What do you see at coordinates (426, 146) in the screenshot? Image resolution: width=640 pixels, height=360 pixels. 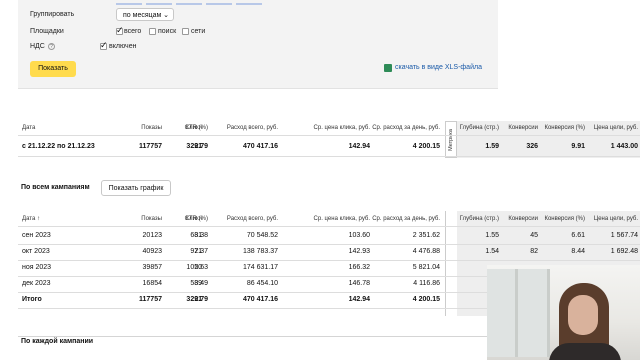 I see `summary-avg-daily-spend: 4 200.15` at bounding box center [426, 146].